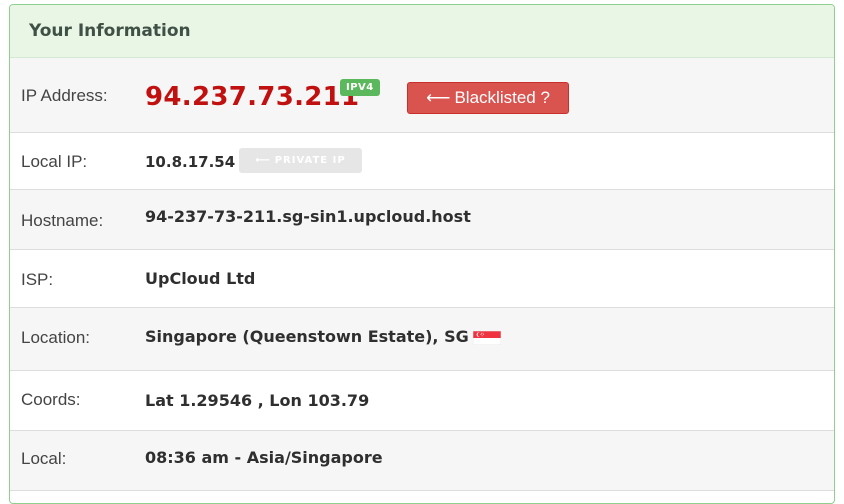  What do you see at coordinates (422, 161) in the screenshot?
I see `local-ip-row: Local IP: 10.8.17.54 ⟵ PRIVATE IP` at bounding box center [422, 161].